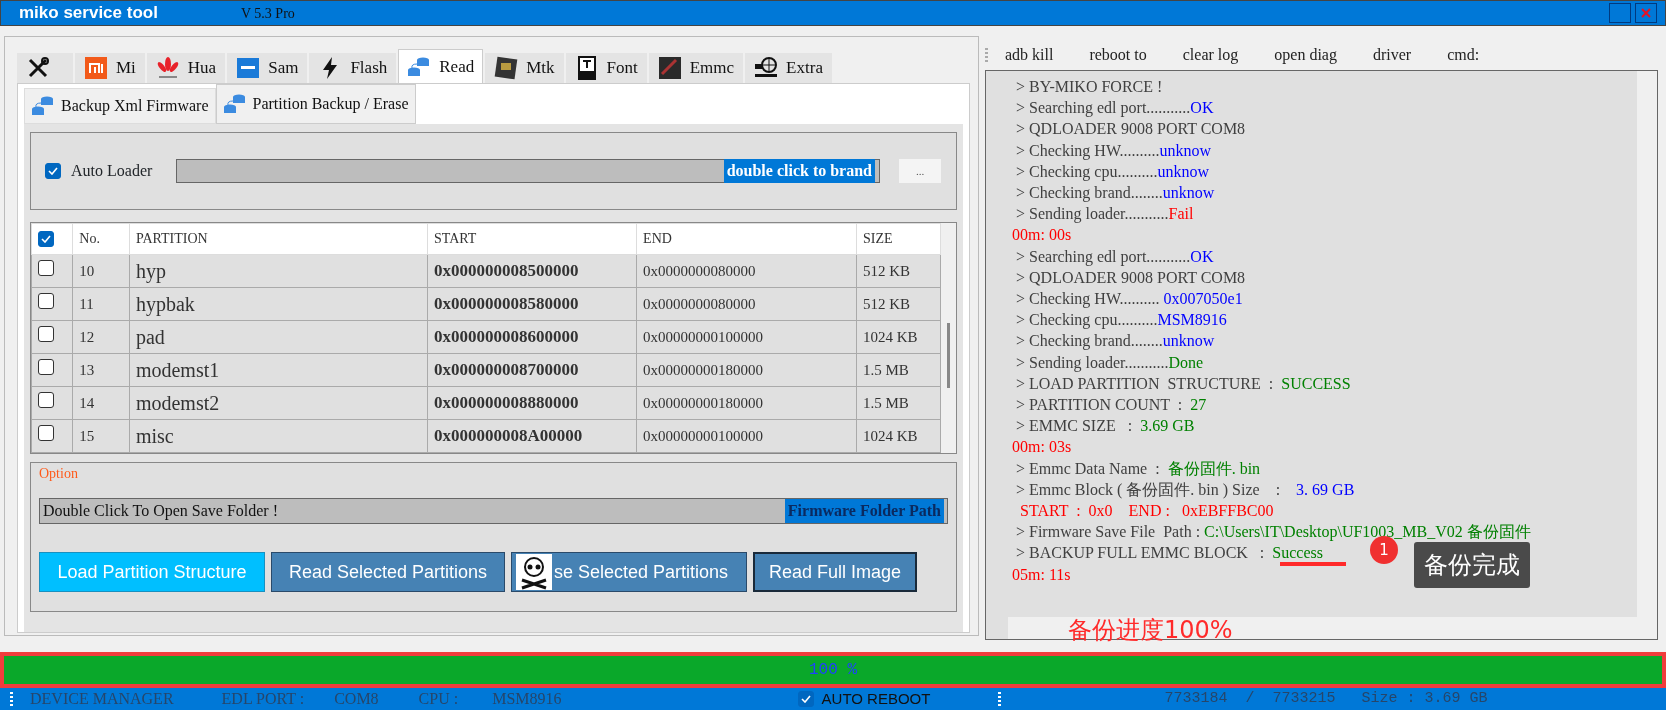 This screenshot has width=1666, height=710. What do you see at coordinates (1150, 630) in the screenshot?
I see `progress-note: 备份进度100%` at bounding box center [1150, 630].